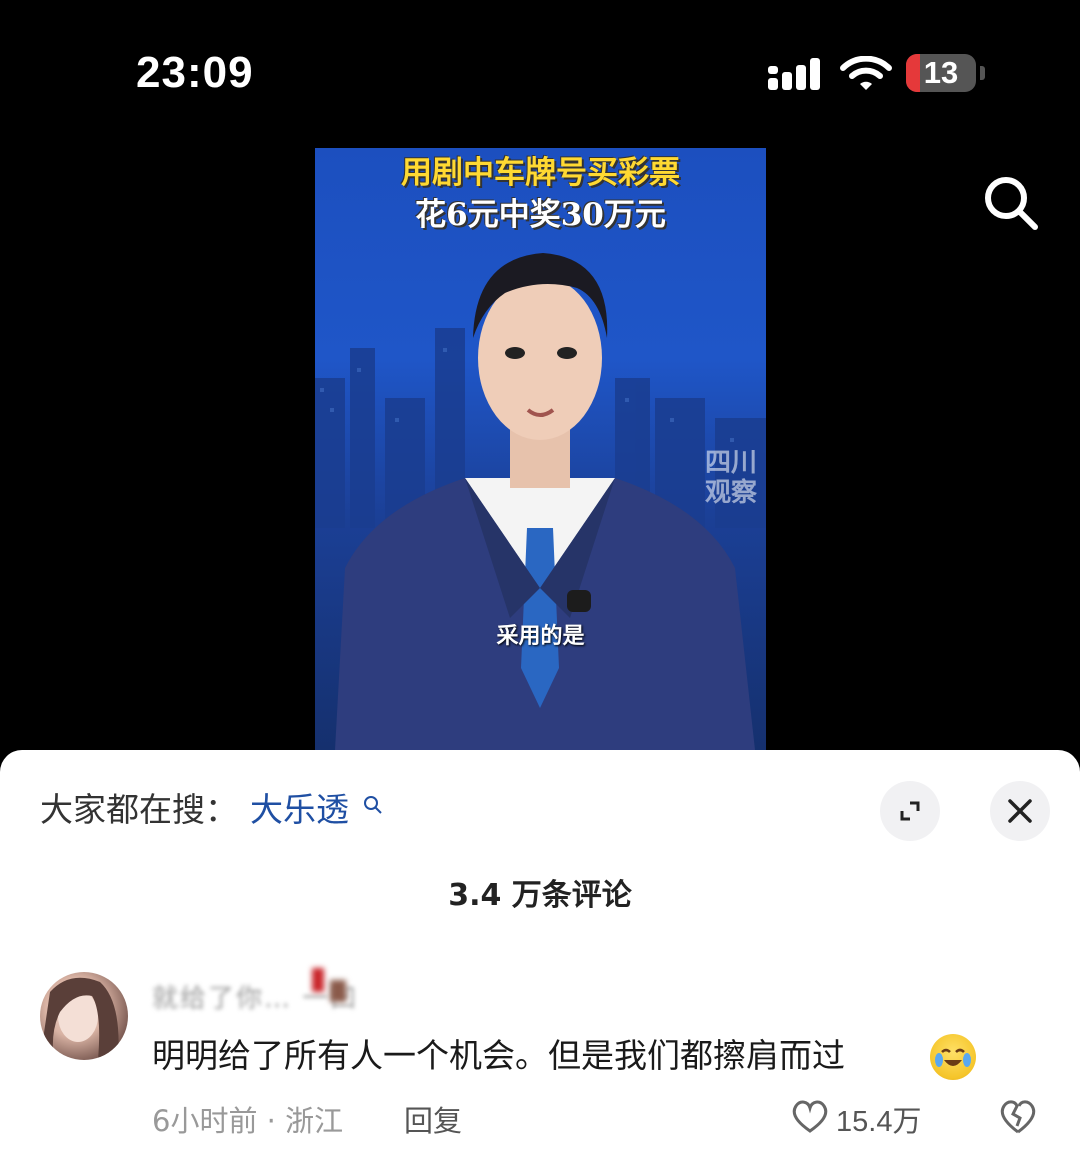  I want to click on emoji-face, so click(953, 1057).